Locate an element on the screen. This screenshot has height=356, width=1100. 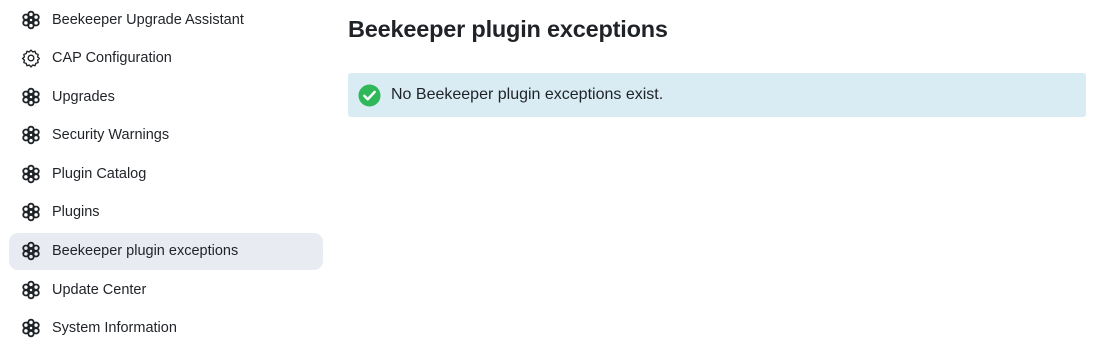
sidebar-item-beekeeper-upgrade-assistant: Beekeeper Upgrade Assistant is located at coordinates (166, 19).